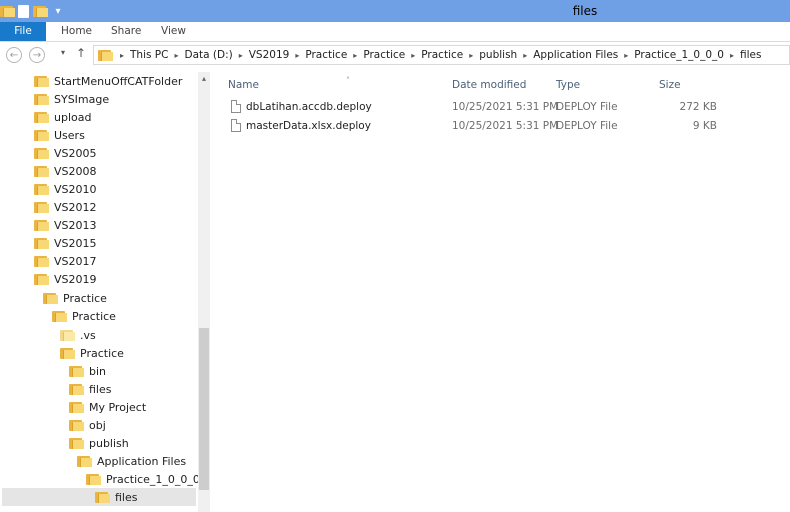  I want to click on tree-item-label: VS2010, so click(75, 189).